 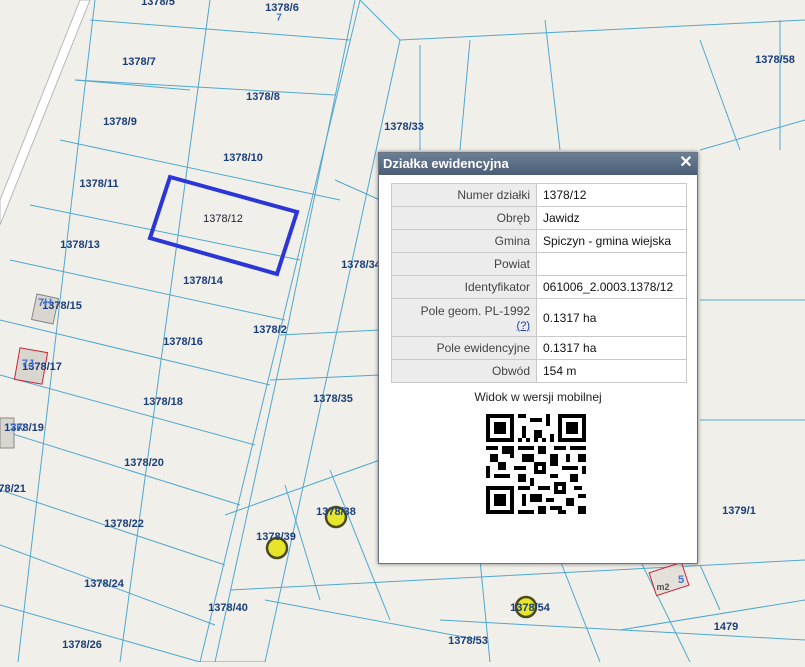 What do you see at coordinates (739, 511) in the screenshot?
I see `parcel-label: 1379/1` at bounding box center [739, 511].